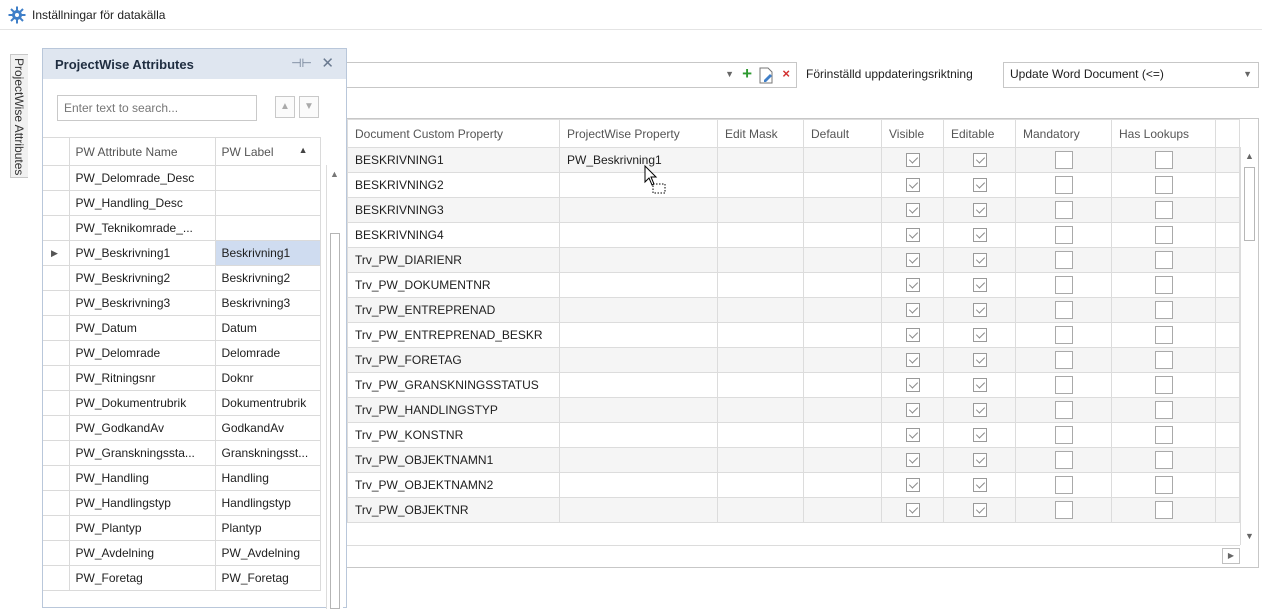 The image size is (1262, 609). I want to click on attribute-label-cell: Delomrade, so click(267, 353).